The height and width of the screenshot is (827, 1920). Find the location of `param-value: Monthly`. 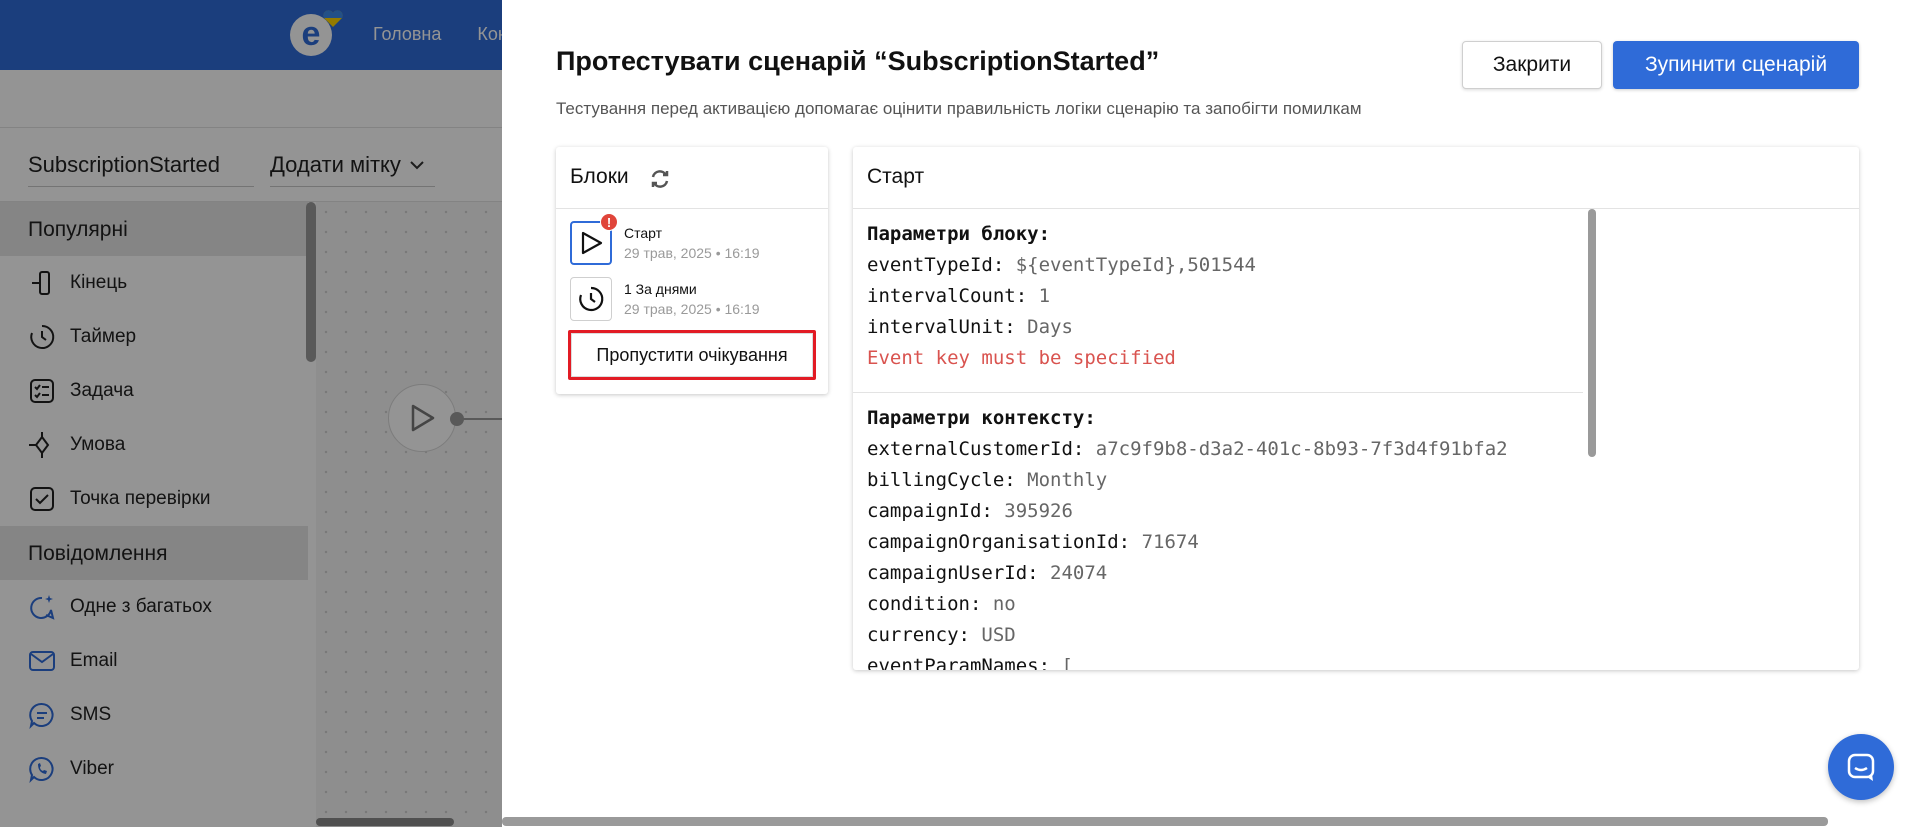

param-value: Monthly is located at coordinates (1067, 480).